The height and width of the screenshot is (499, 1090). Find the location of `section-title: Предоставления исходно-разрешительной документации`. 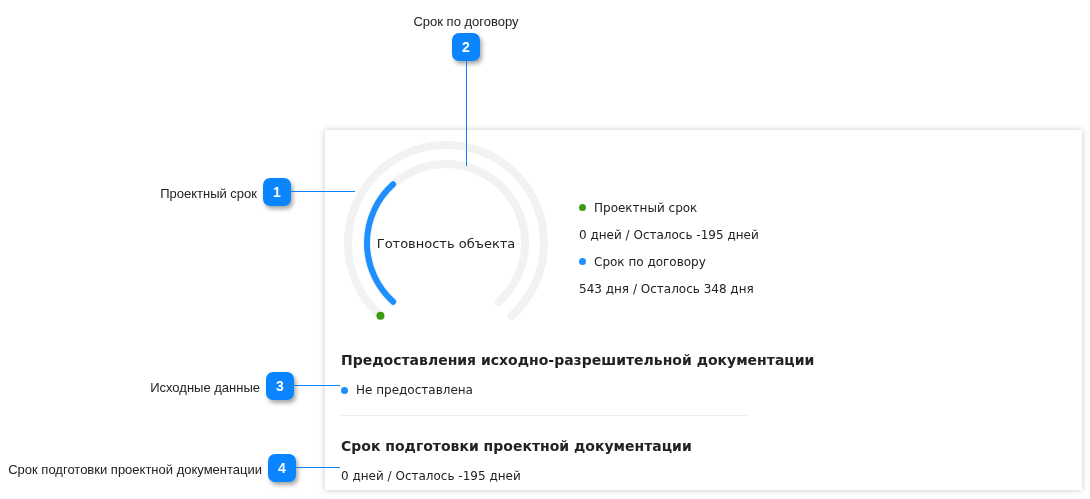

section-title: Предоставления исходно-разрешительной документации is located at coordinates (578, 360).